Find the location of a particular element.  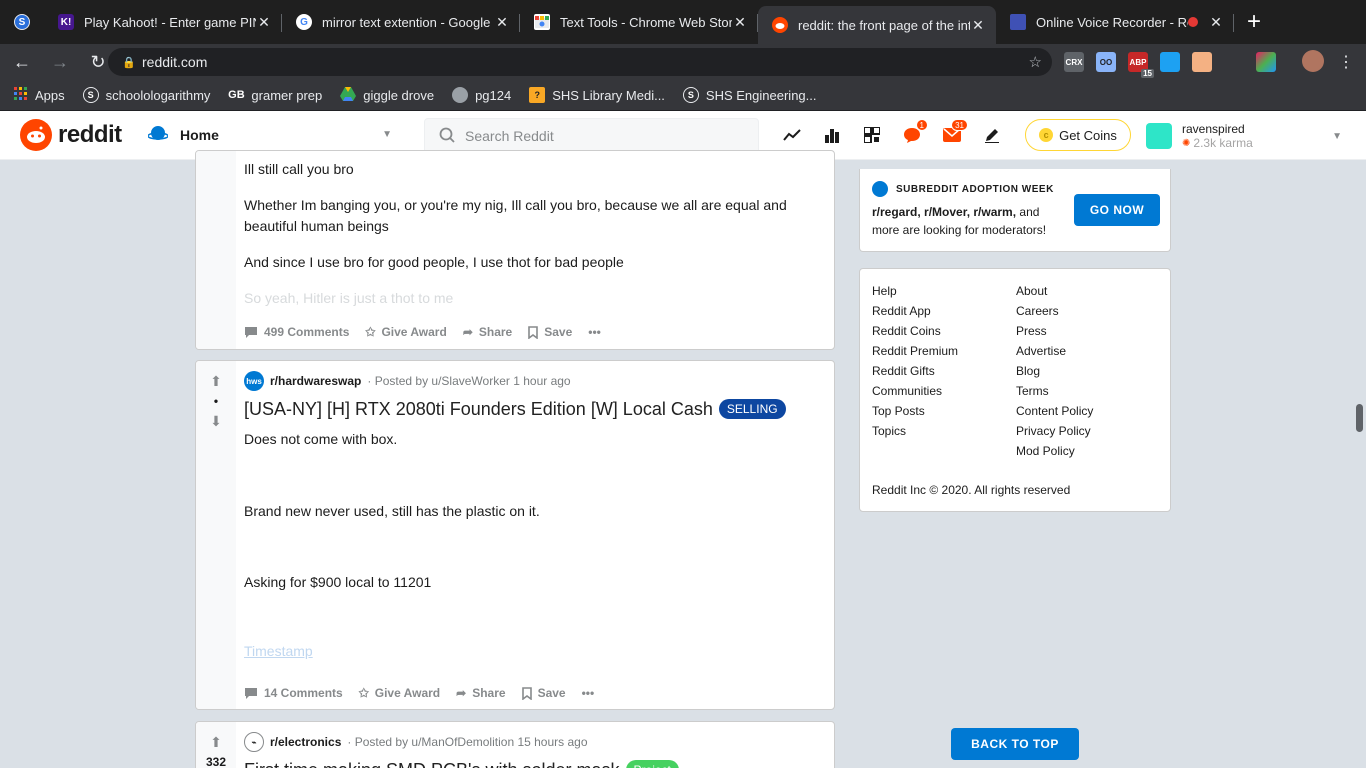

user-dropdown: ravenspired ✺ 2.3k karma ▼ is located at coordinates (1249, 136).